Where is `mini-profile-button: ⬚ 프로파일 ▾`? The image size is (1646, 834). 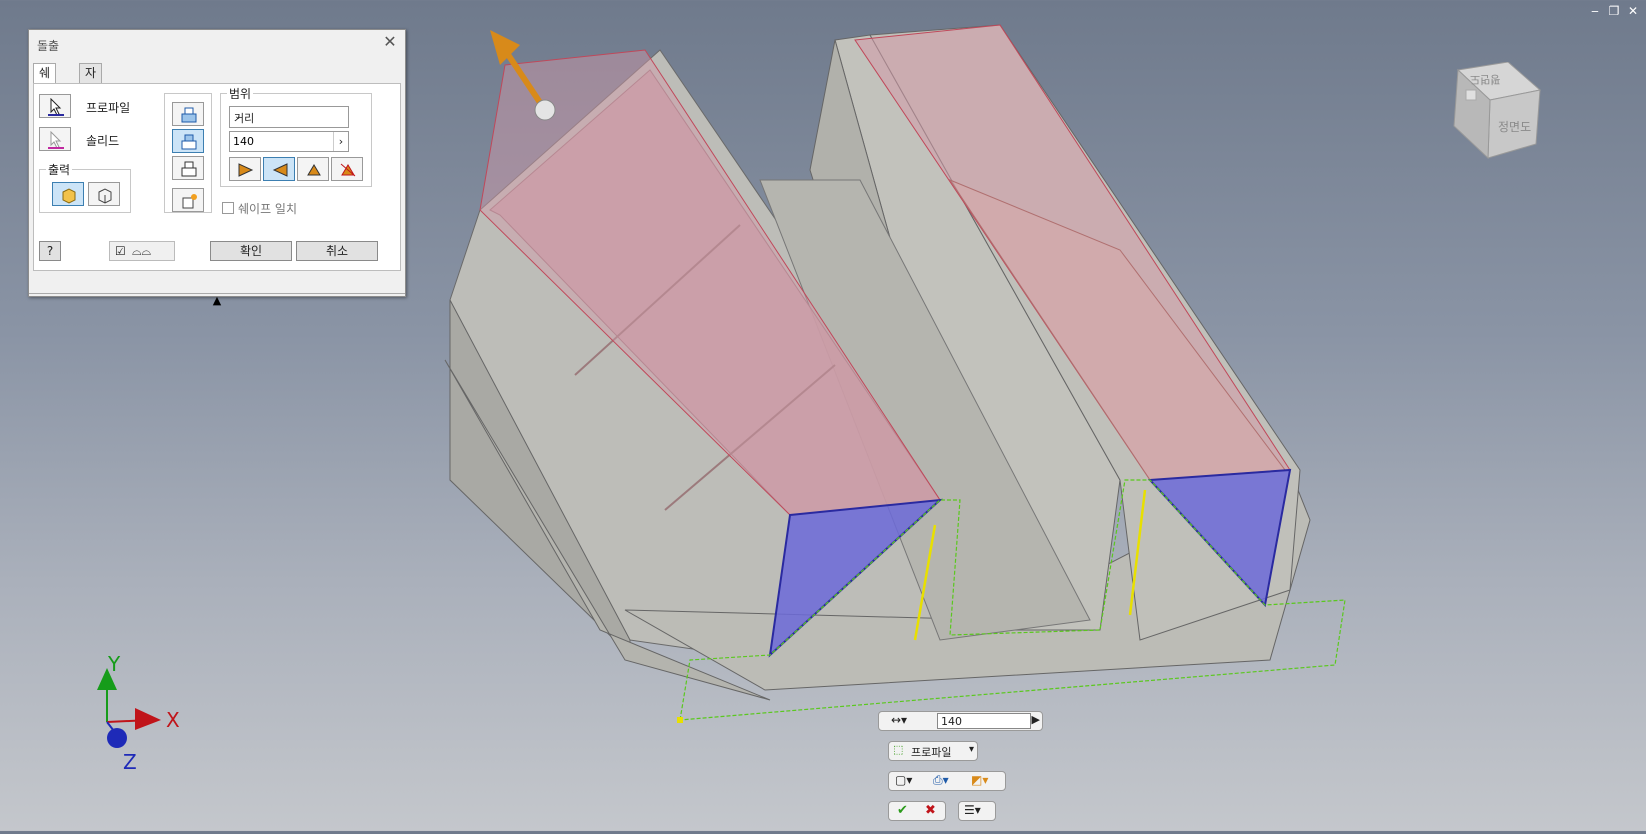 mini-profile-button: ⬚ 프로파일 ▾ is located at coordinates (933, 751).